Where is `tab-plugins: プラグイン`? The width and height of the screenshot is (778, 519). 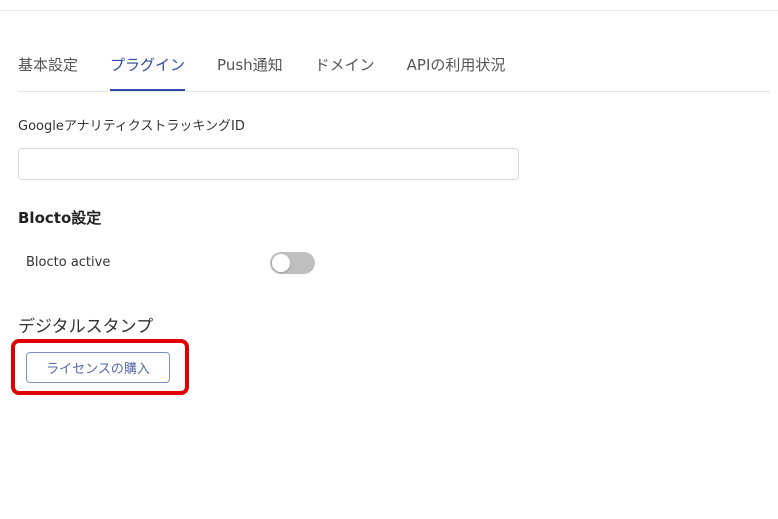 tab-plugins: プラグイン is located at coordinates (148, 67).